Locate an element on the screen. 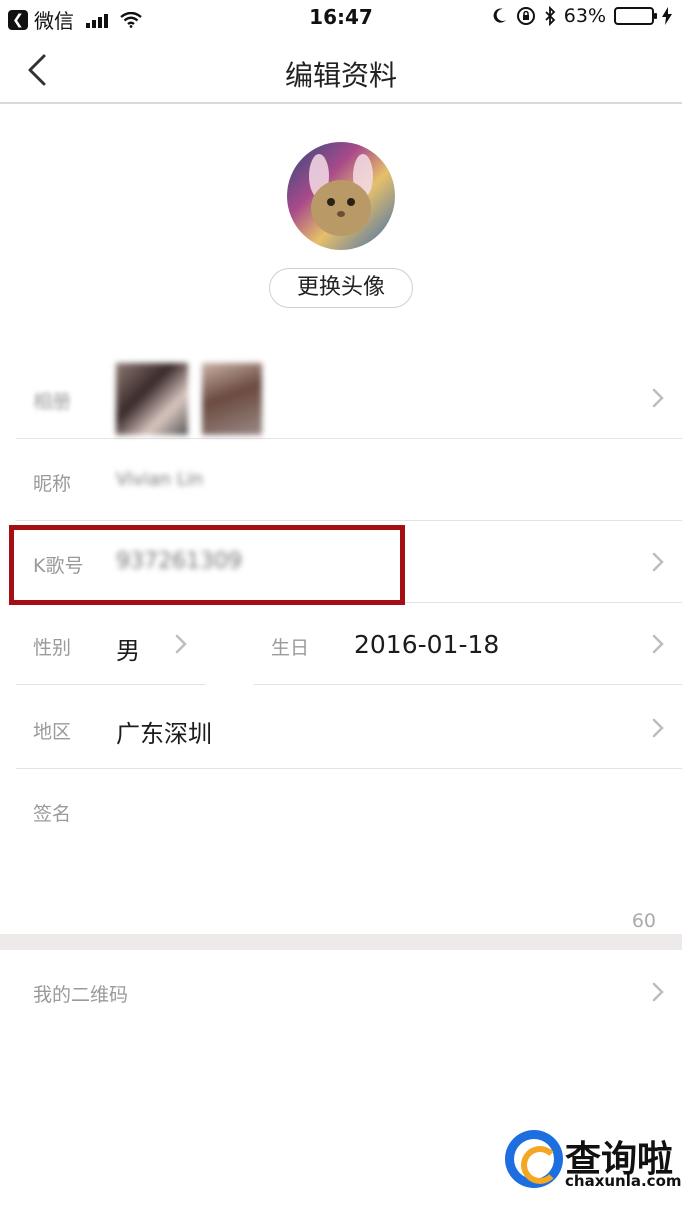 The width and height of the screenshot is (682, 1212). row-region-label: 地区 is located at coordinates (52, 732).